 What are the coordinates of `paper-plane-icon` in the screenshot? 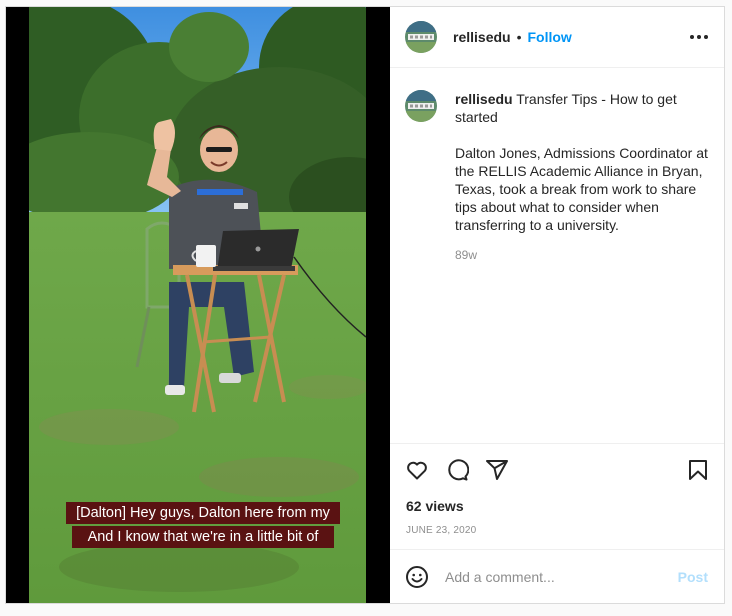 It's located at (497, 470).